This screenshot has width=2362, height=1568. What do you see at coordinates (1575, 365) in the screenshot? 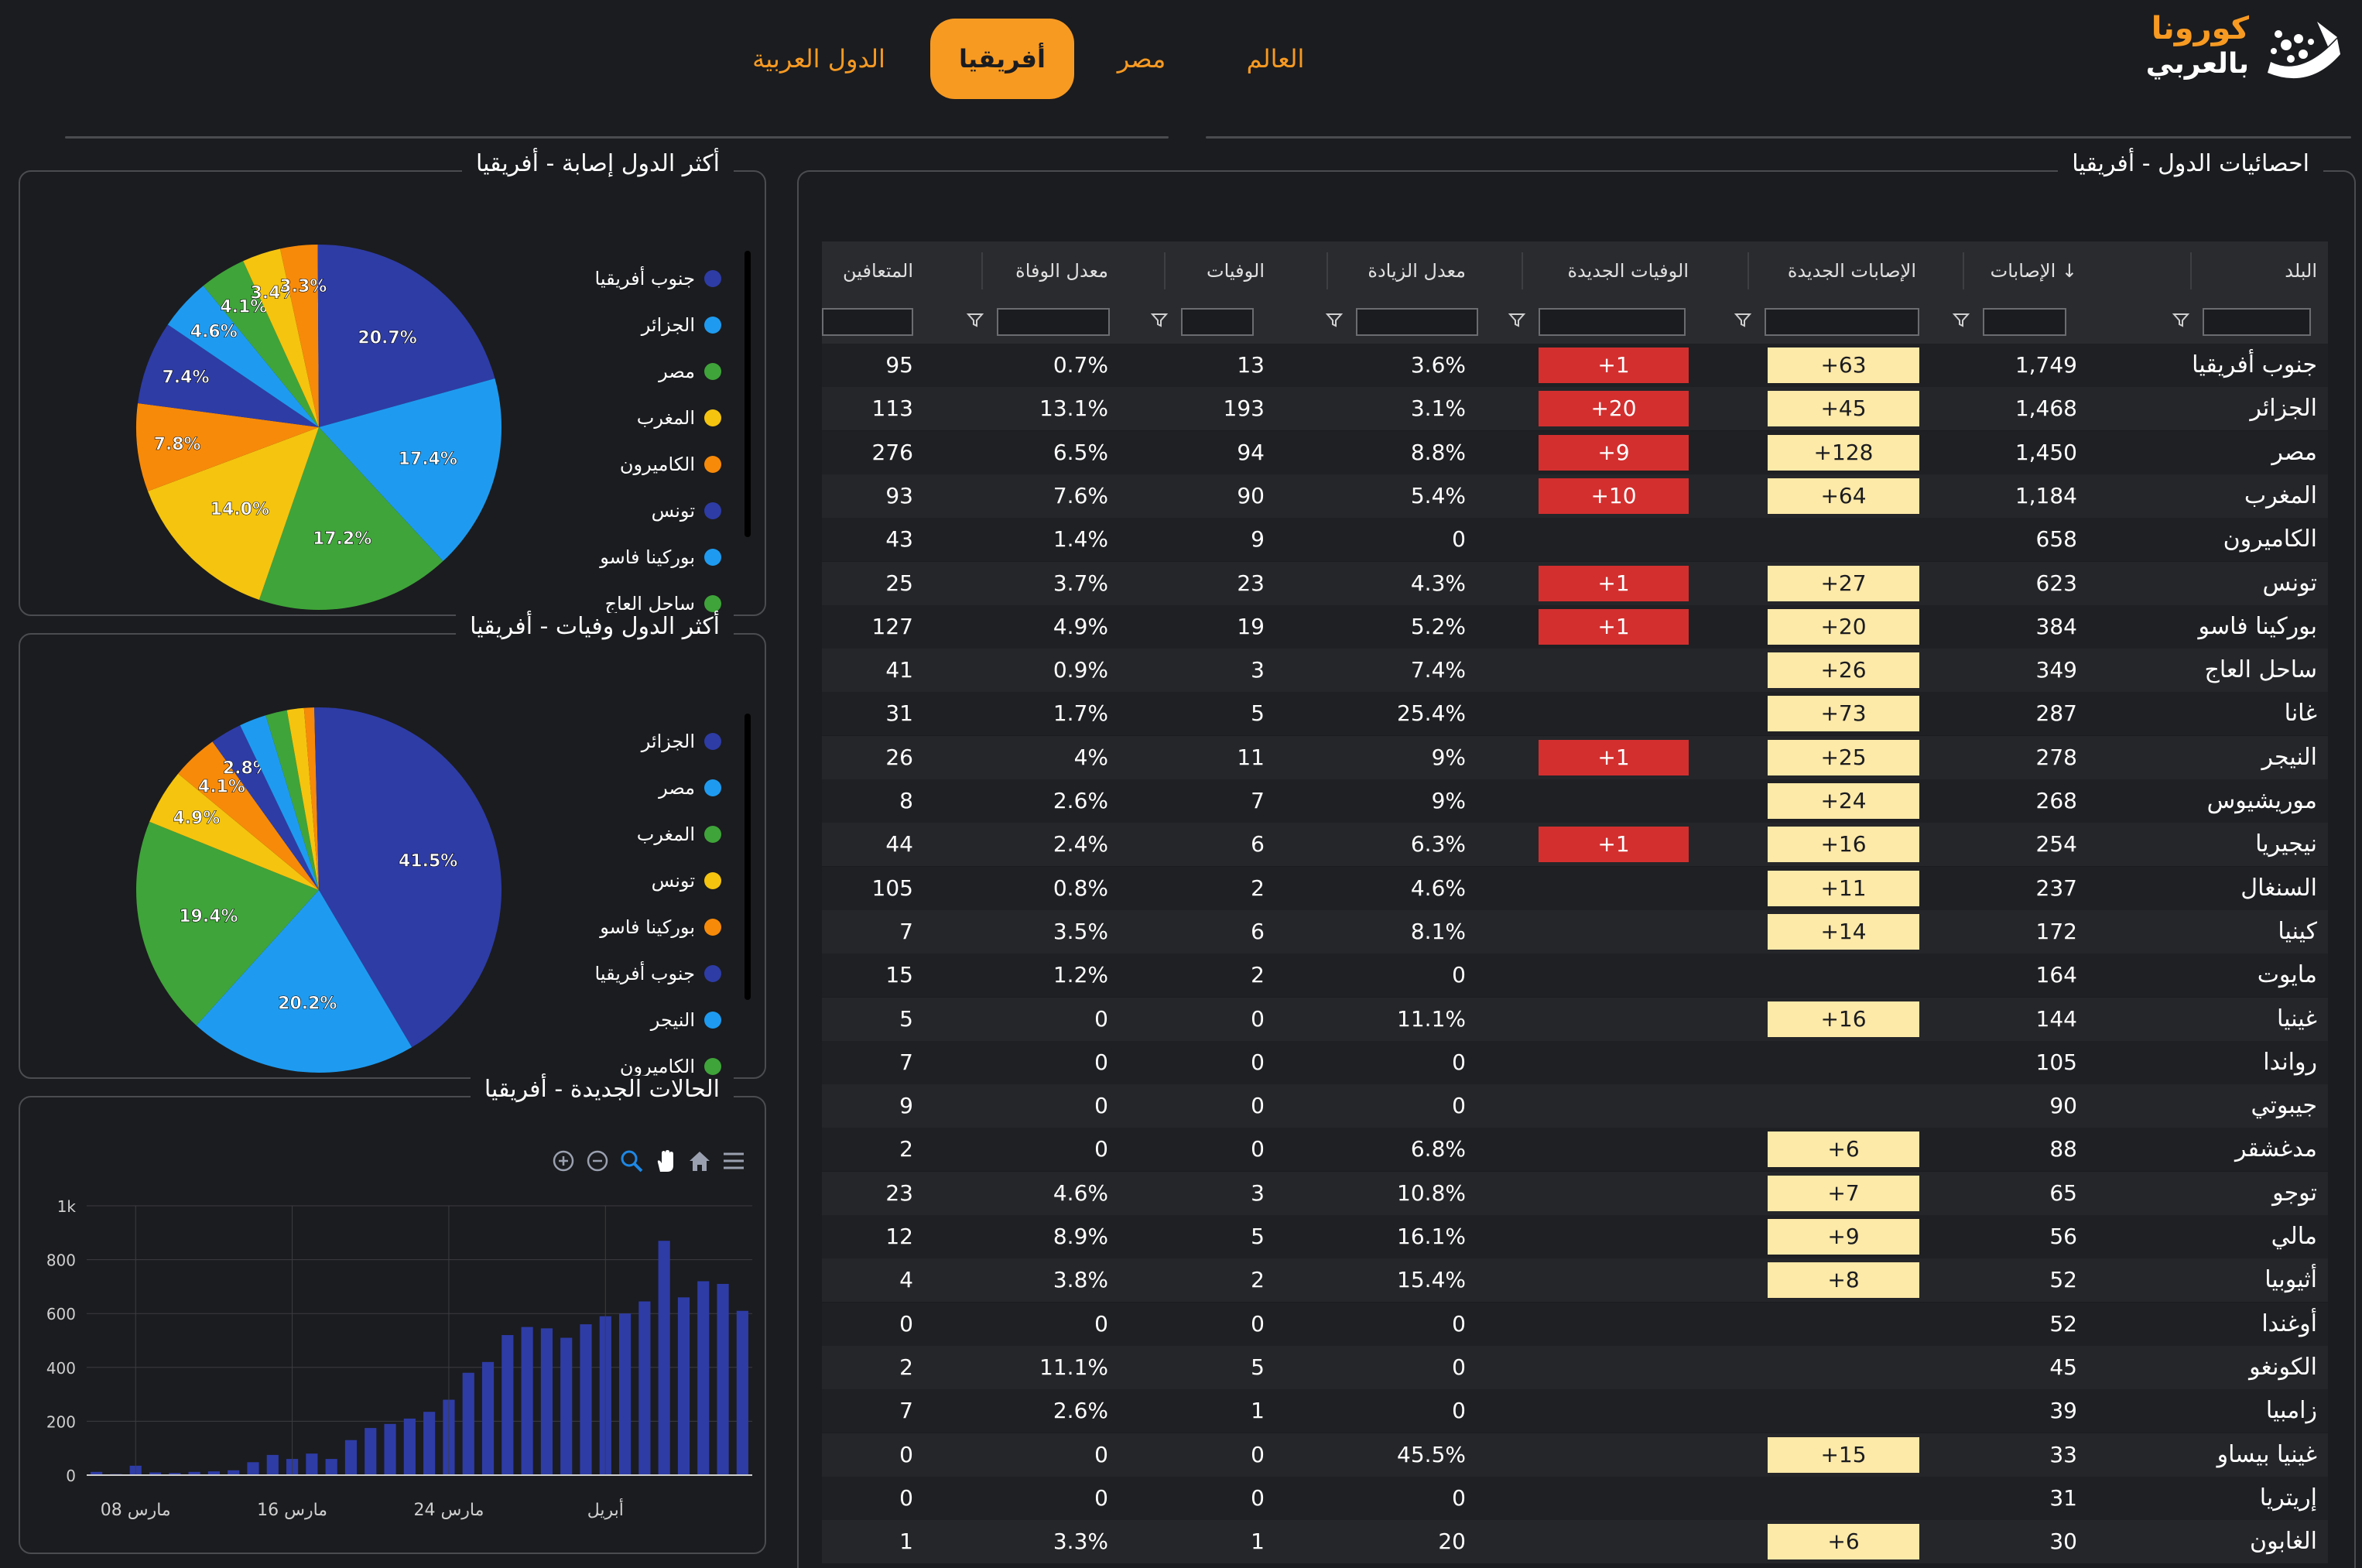
I see `table-row: جنوب أفريقيا 1,749 +63 +1 3.6% 13 0.7% 95` at bounding box center [1575, 365].